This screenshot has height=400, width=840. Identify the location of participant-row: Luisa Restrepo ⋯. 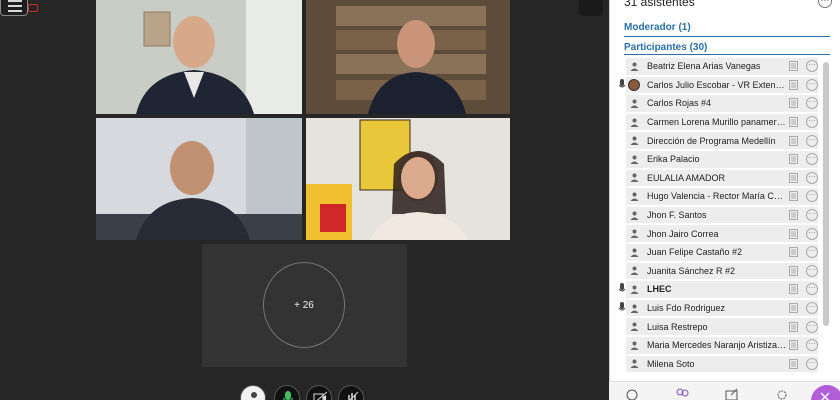
(718, 326).